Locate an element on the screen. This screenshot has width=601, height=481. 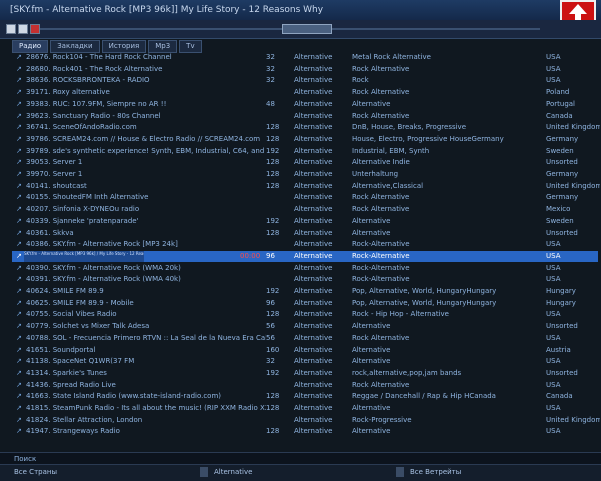
station-name: 40361. Skkva is located at coordinates (50, 232).